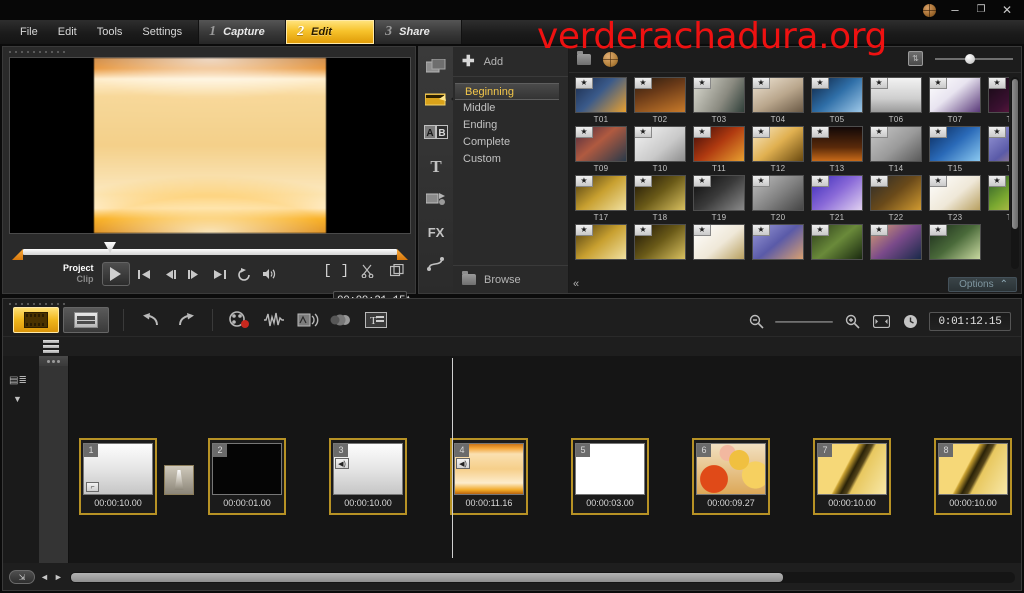 This screenshot has height=593, width=1024. I want to click on title-icon: T, so click(436, 165).